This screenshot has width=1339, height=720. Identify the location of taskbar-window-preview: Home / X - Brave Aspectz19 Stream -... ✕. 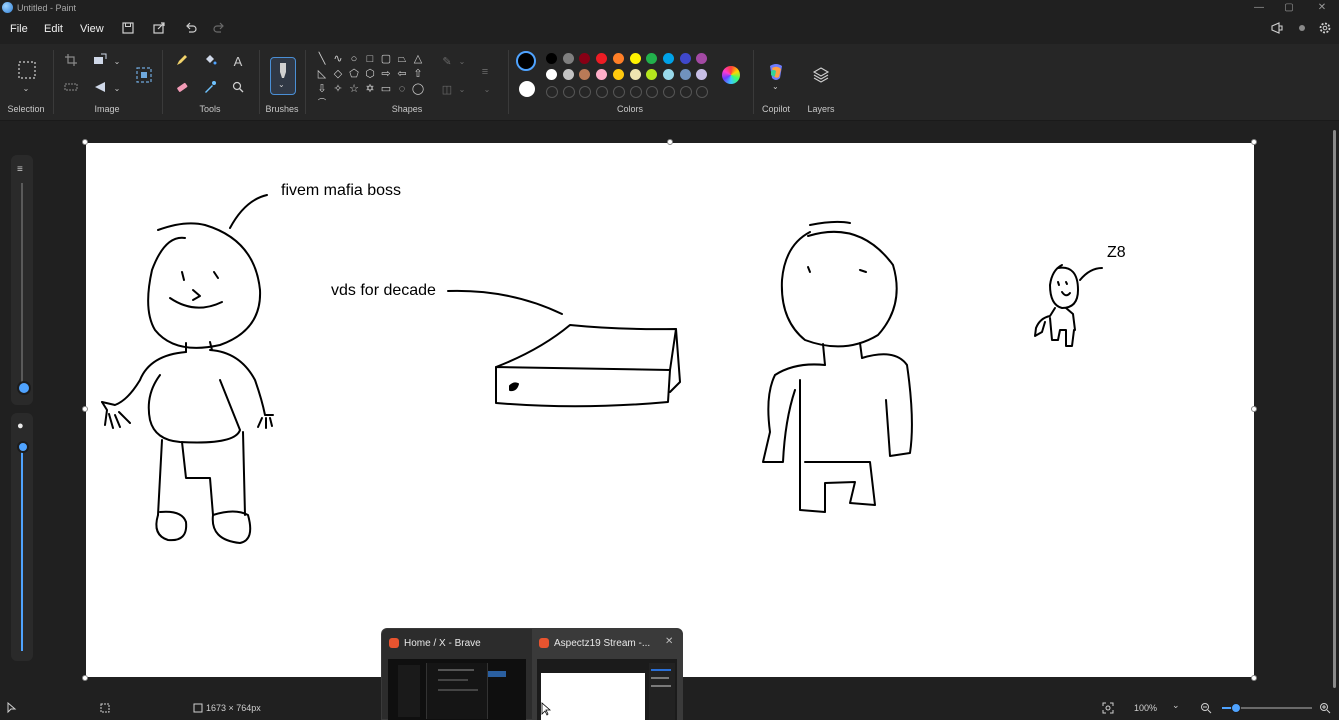
(532, 674).